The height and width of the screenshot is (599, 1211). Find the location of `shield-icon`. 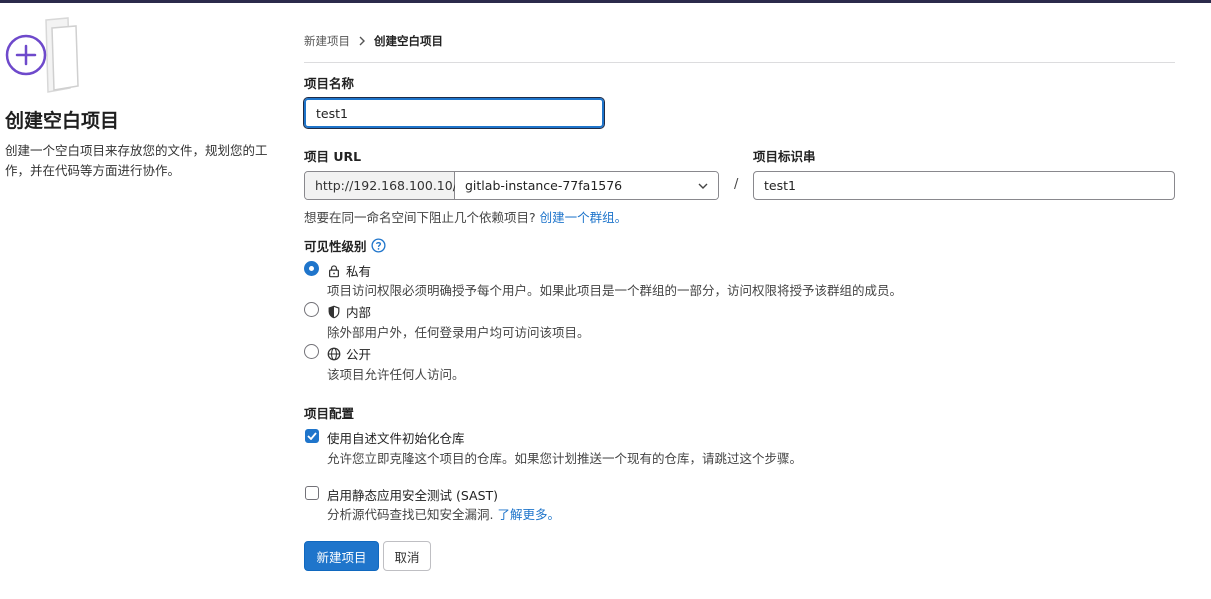

shield-icon is located at coordinates (334, 311).